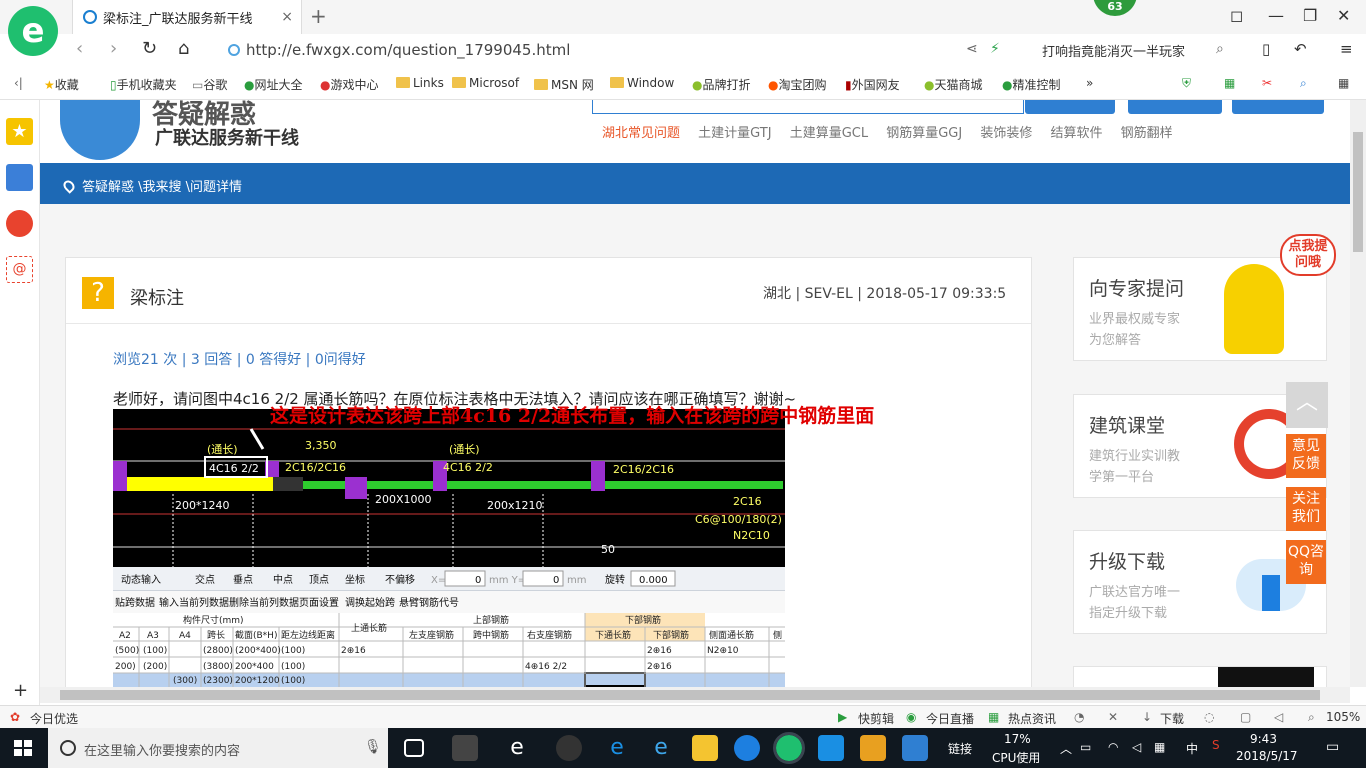  I want to click on forward-icon: ›, so click(113, 48).